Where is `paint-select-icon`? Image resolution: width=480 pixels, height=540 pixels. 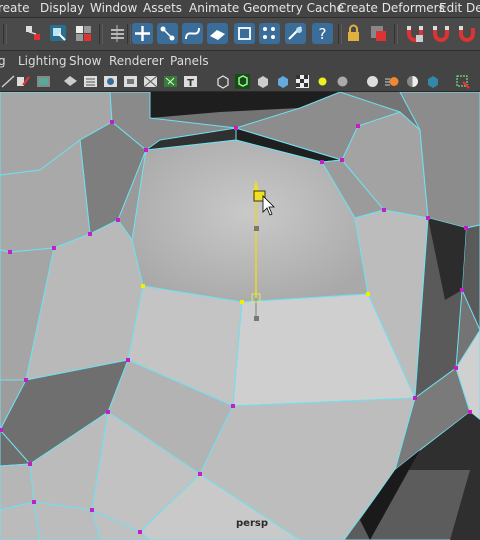
paint-select-icon is located at coordinates (83, 33).